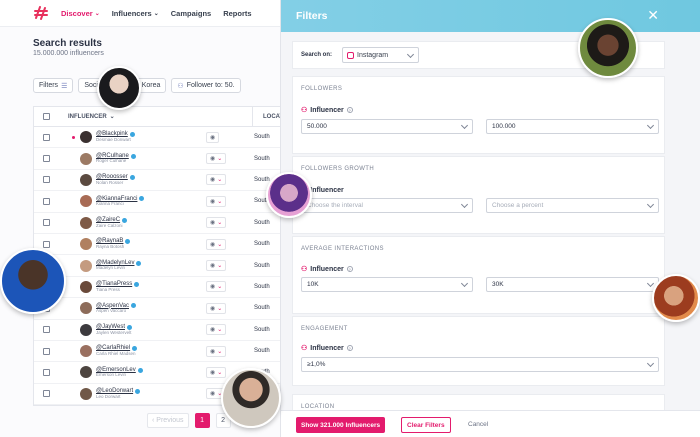 The width and height of the screenshot is (700, 437). What do you see at coordinates (161, 159) in the screenshot?
I see `table-row: @RCulhane Roger Culhane ◉ ⌄ South` at bounding box center [161, 159].